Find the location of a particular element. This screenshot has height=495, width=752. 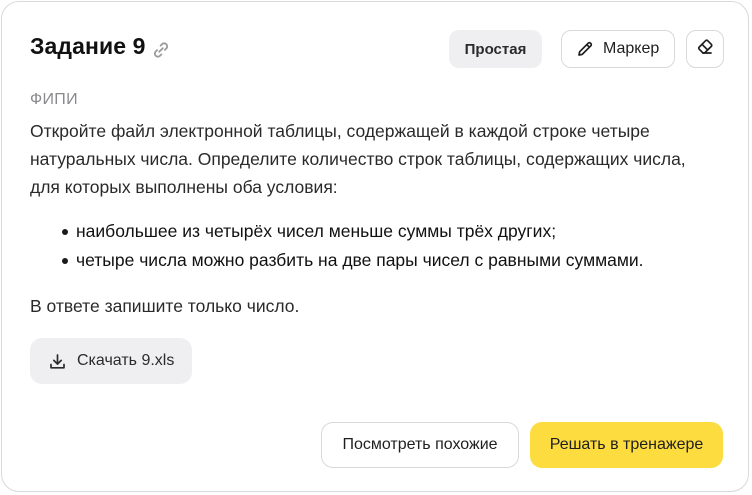

difficulty-badge: Простая is located at coordinates (495, 49).